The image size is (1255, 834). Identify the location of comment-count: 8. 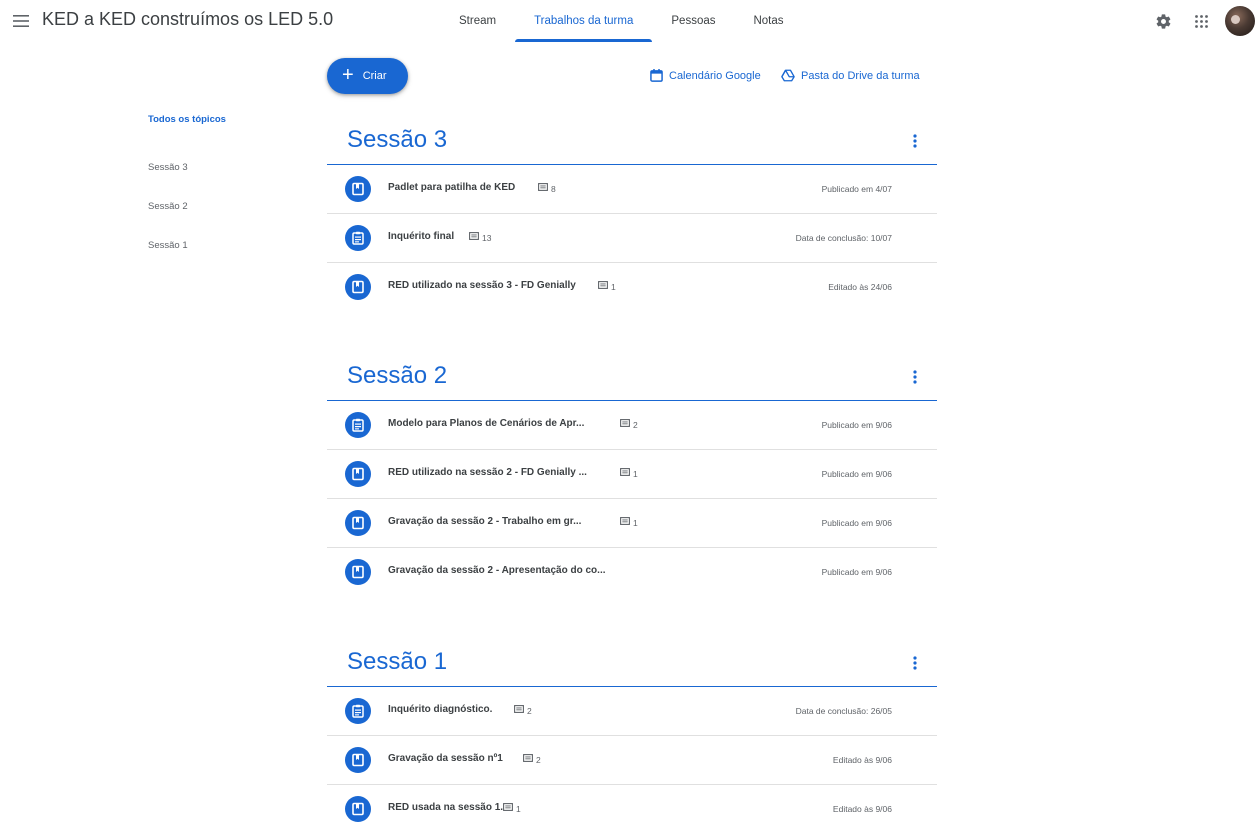
(547, 188).